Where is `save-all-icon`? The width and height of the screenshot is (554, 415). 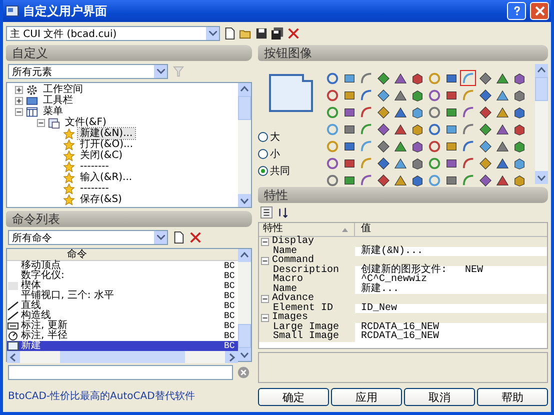
save-all-icon is located at coordinates (277, 33).